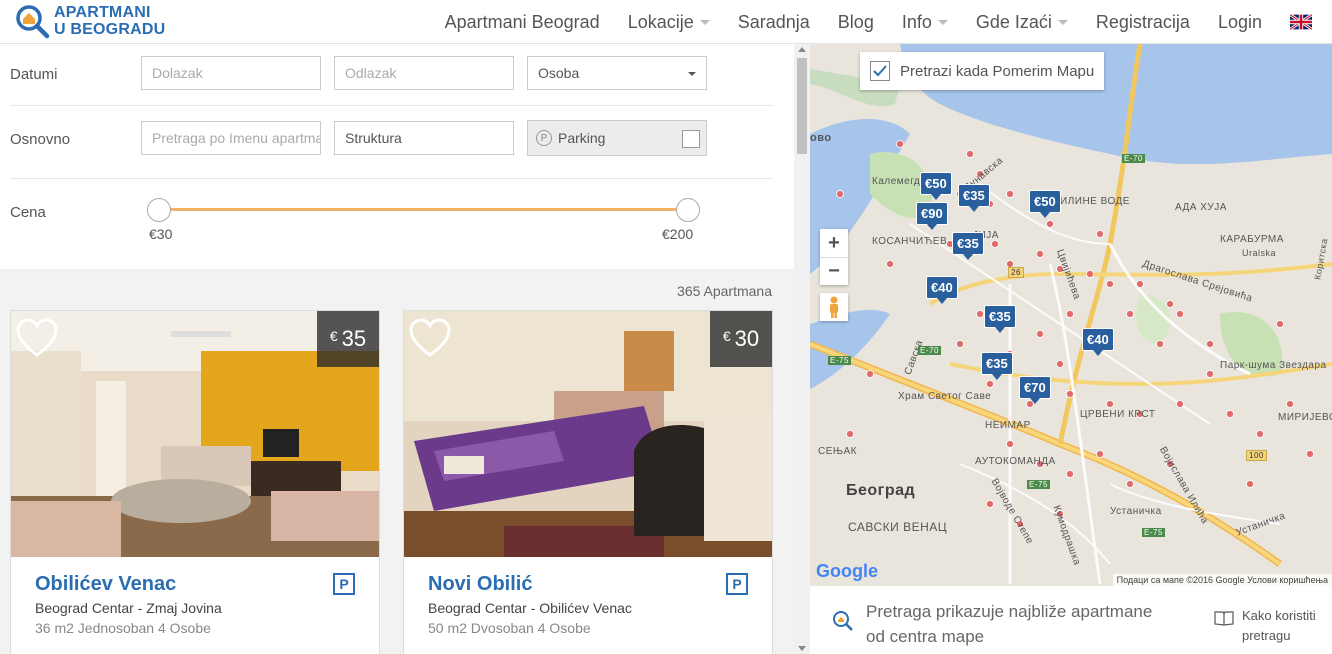 The width and height of the screenshot is (1332, 654). I want to click on nav-label: Lokacije, so click(660, 21).